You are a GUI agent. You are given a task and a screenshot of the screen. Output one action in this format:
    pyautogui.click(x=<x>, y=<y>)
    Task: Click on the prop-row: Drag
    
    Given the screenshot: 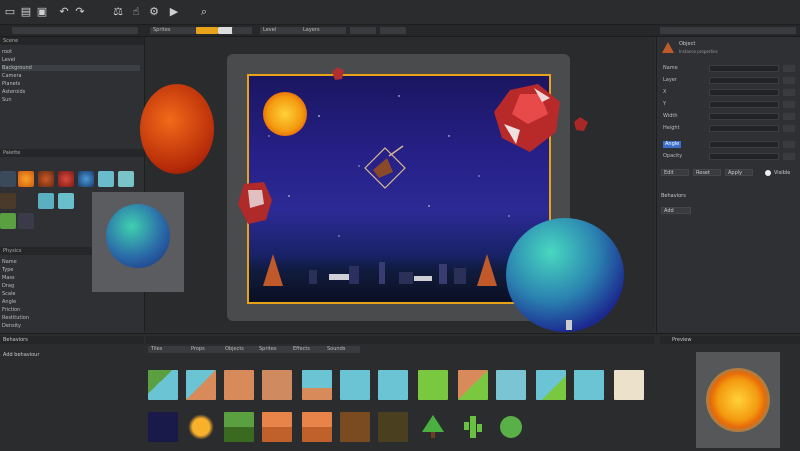 What is the action you would take?
    pyautogui.click(x=8, y=286)
    